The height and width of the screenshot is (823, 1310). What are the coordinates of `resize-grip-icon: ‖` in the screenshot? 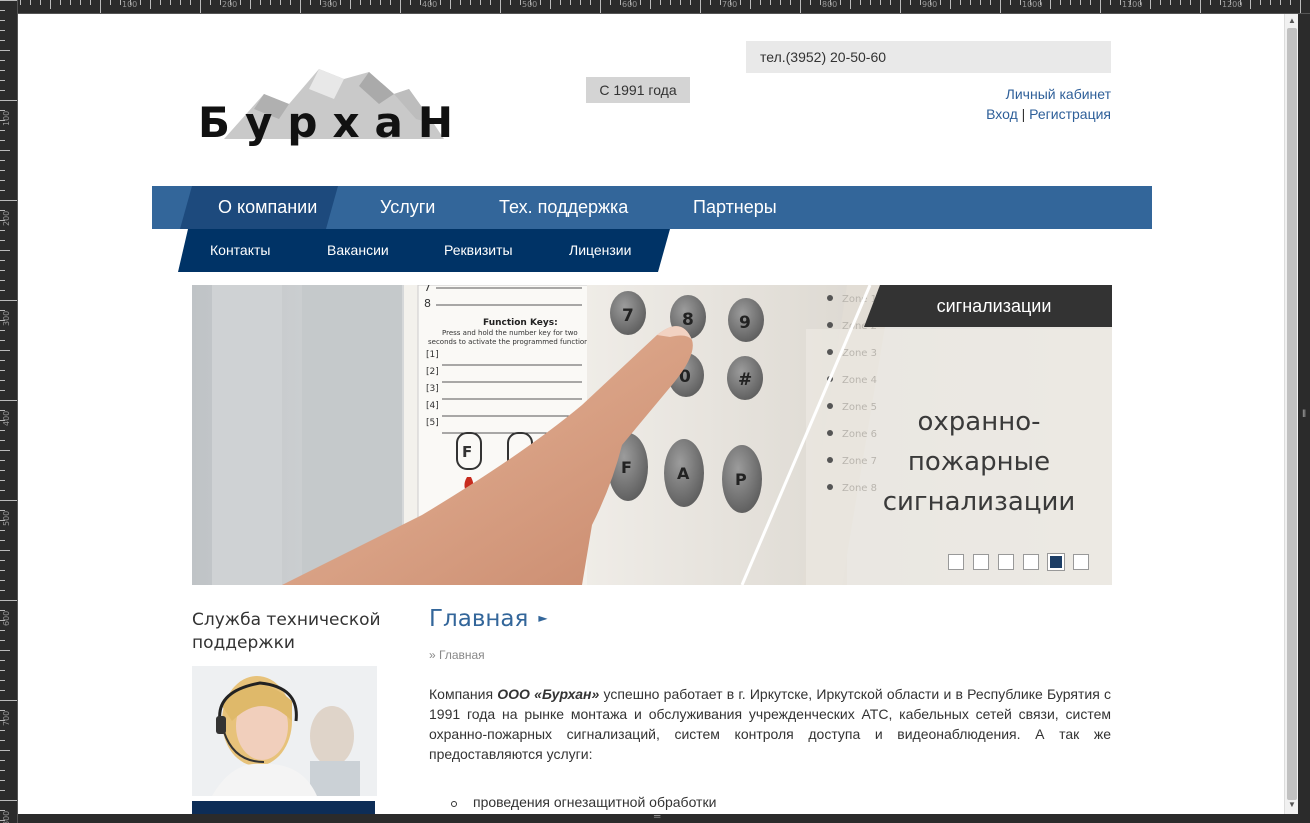 It's located at (1304, 414).